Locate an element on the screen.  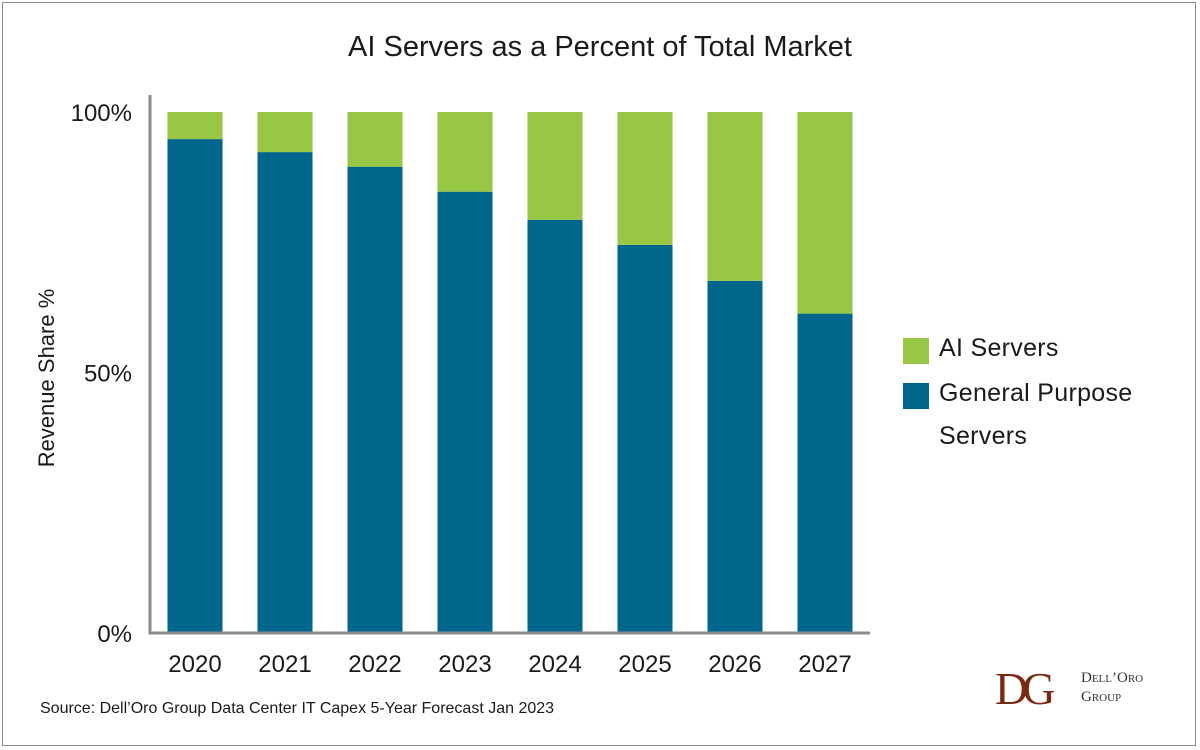
logo-line-2: Group is located at coordinates (1101, 697).